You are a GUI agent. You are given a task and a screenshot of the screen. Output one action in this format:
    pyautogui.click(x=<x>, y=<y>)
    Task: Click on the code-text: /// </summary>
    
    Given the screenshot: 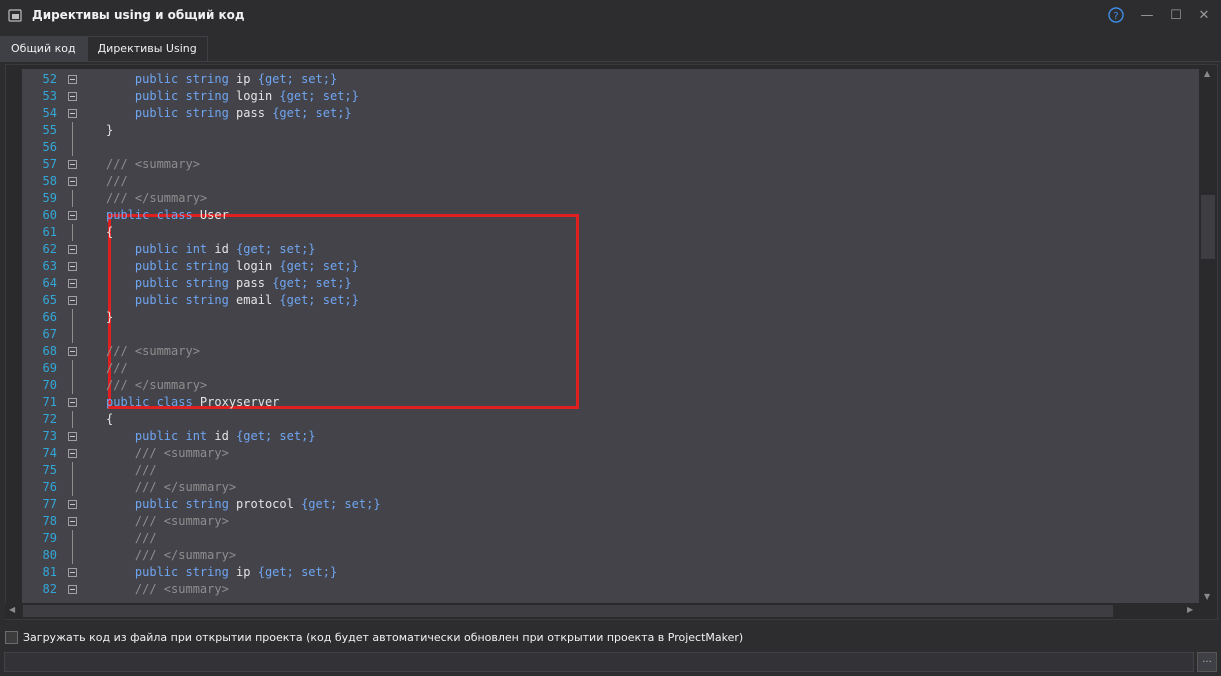 What is the action you would take?
    pyautogui.click(x=156, y=385)
    